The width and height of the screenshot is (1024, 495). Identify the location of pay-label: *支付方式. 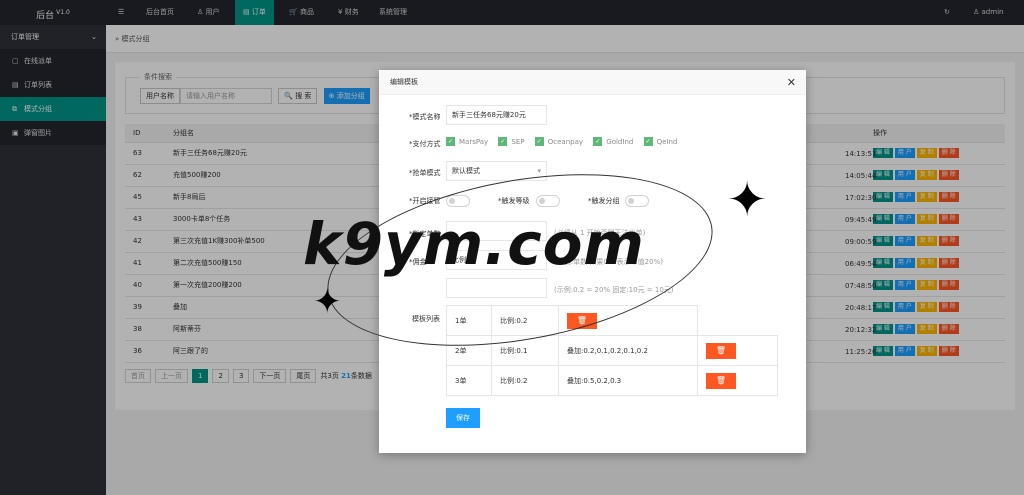
(425, 144).